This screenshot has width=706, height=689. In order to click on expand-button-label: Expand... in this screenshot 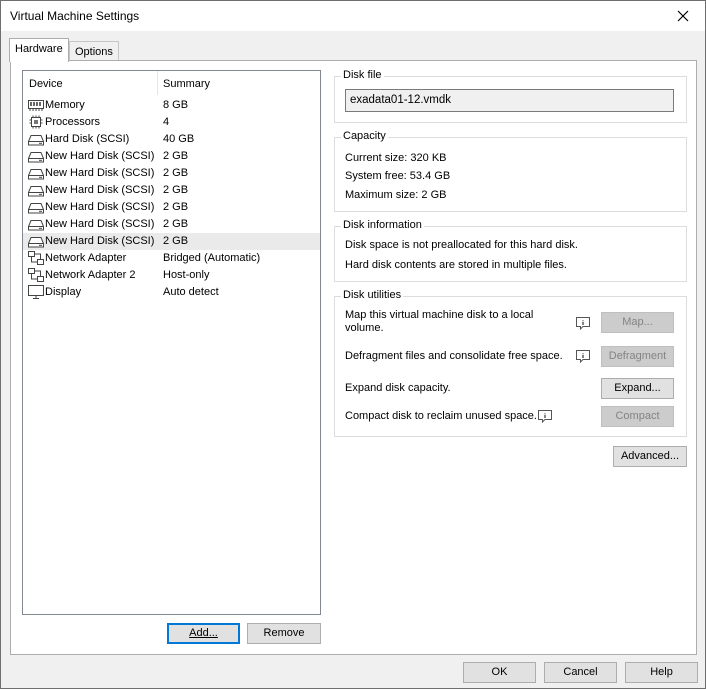, I will do `click(637, 388)`.